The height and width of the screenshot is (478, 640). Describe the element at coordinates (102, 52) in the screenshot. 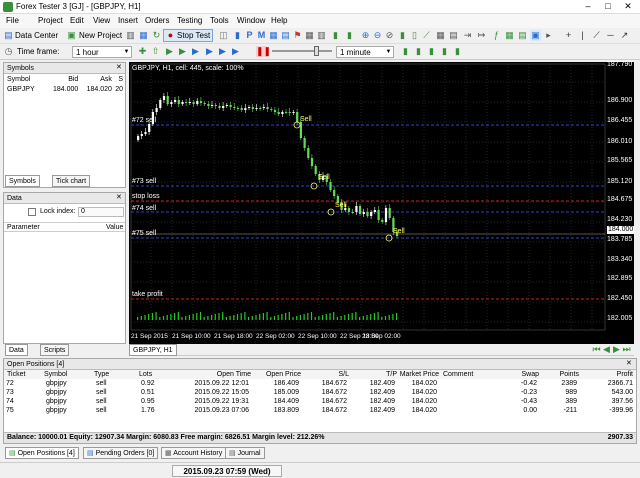

I see `timeframe-select: 1 hour ▼` at that location.